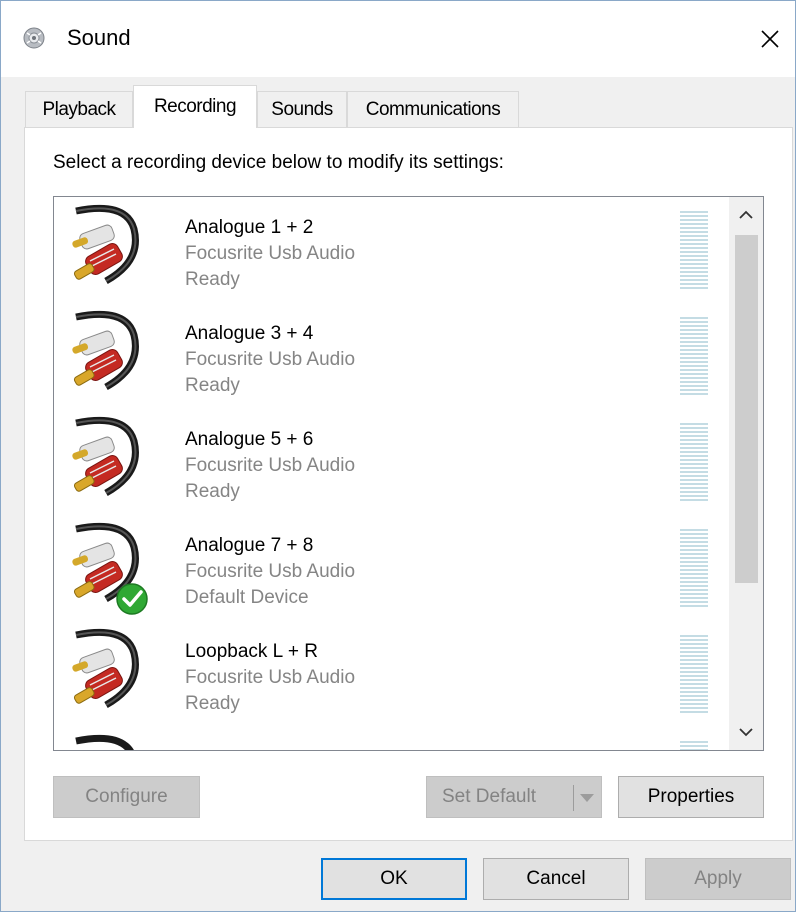 The image size is (796, 912). What do you see at coordinates (249, 333) in the screenshot?
I see `device-name: Analogue 3 + 4` at bounding box center [249, 333].